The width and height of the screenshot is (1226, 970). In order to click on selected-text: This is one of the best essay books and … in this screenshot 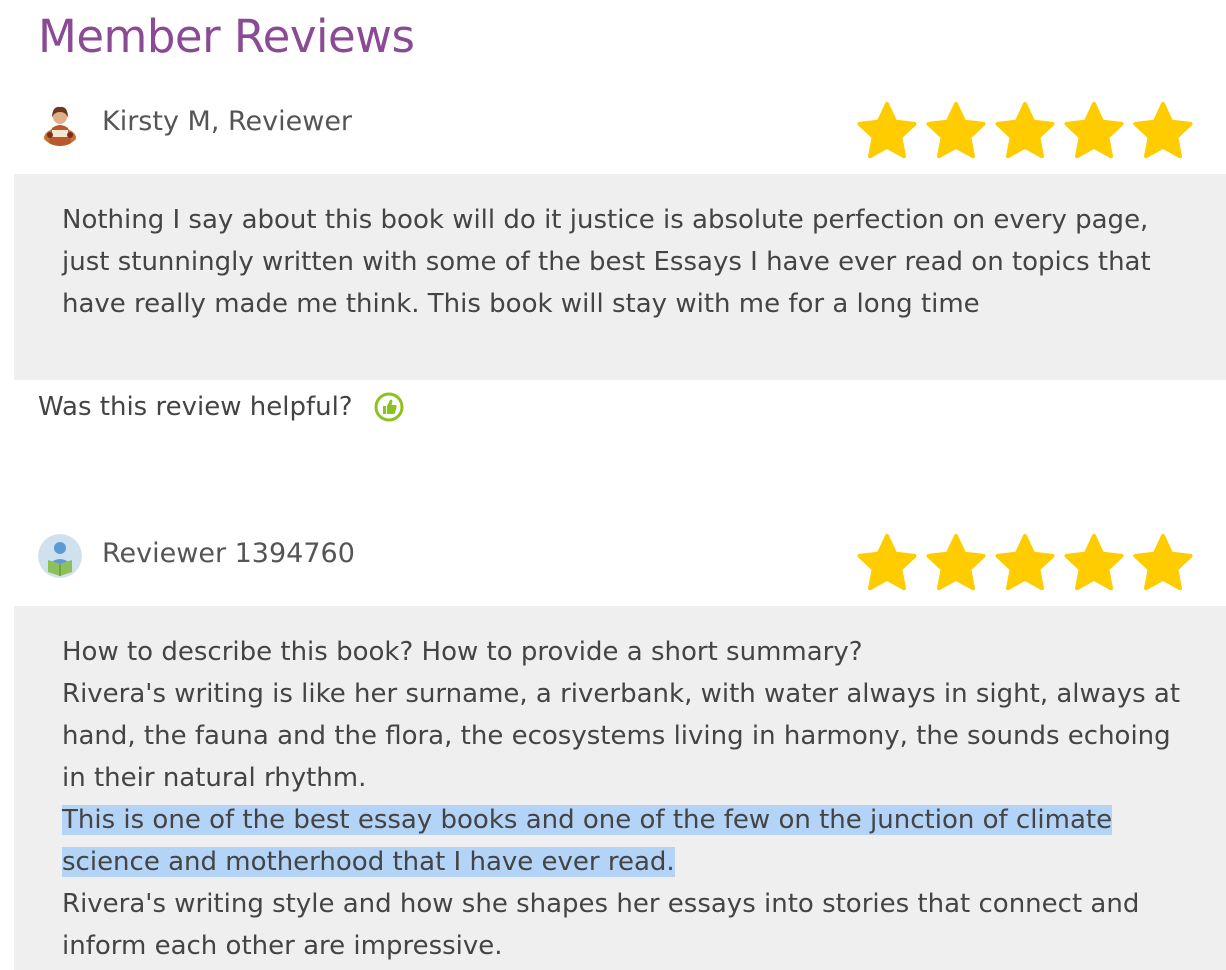, I will do `click(587, 841)`.